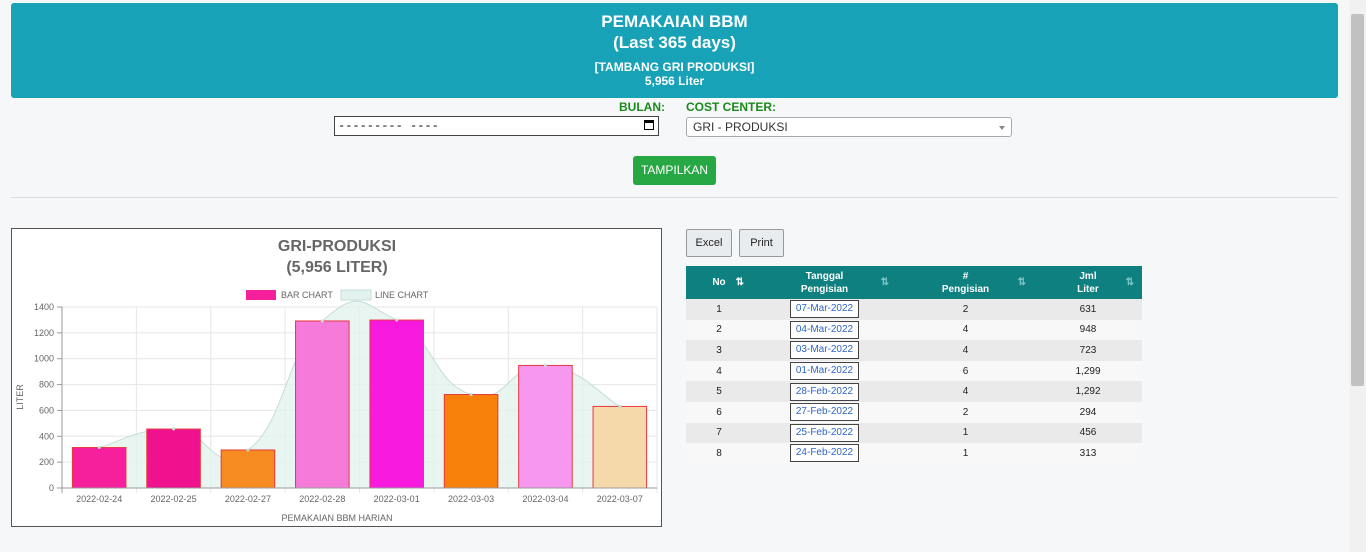  I want to click on divider, so click(674, 197).